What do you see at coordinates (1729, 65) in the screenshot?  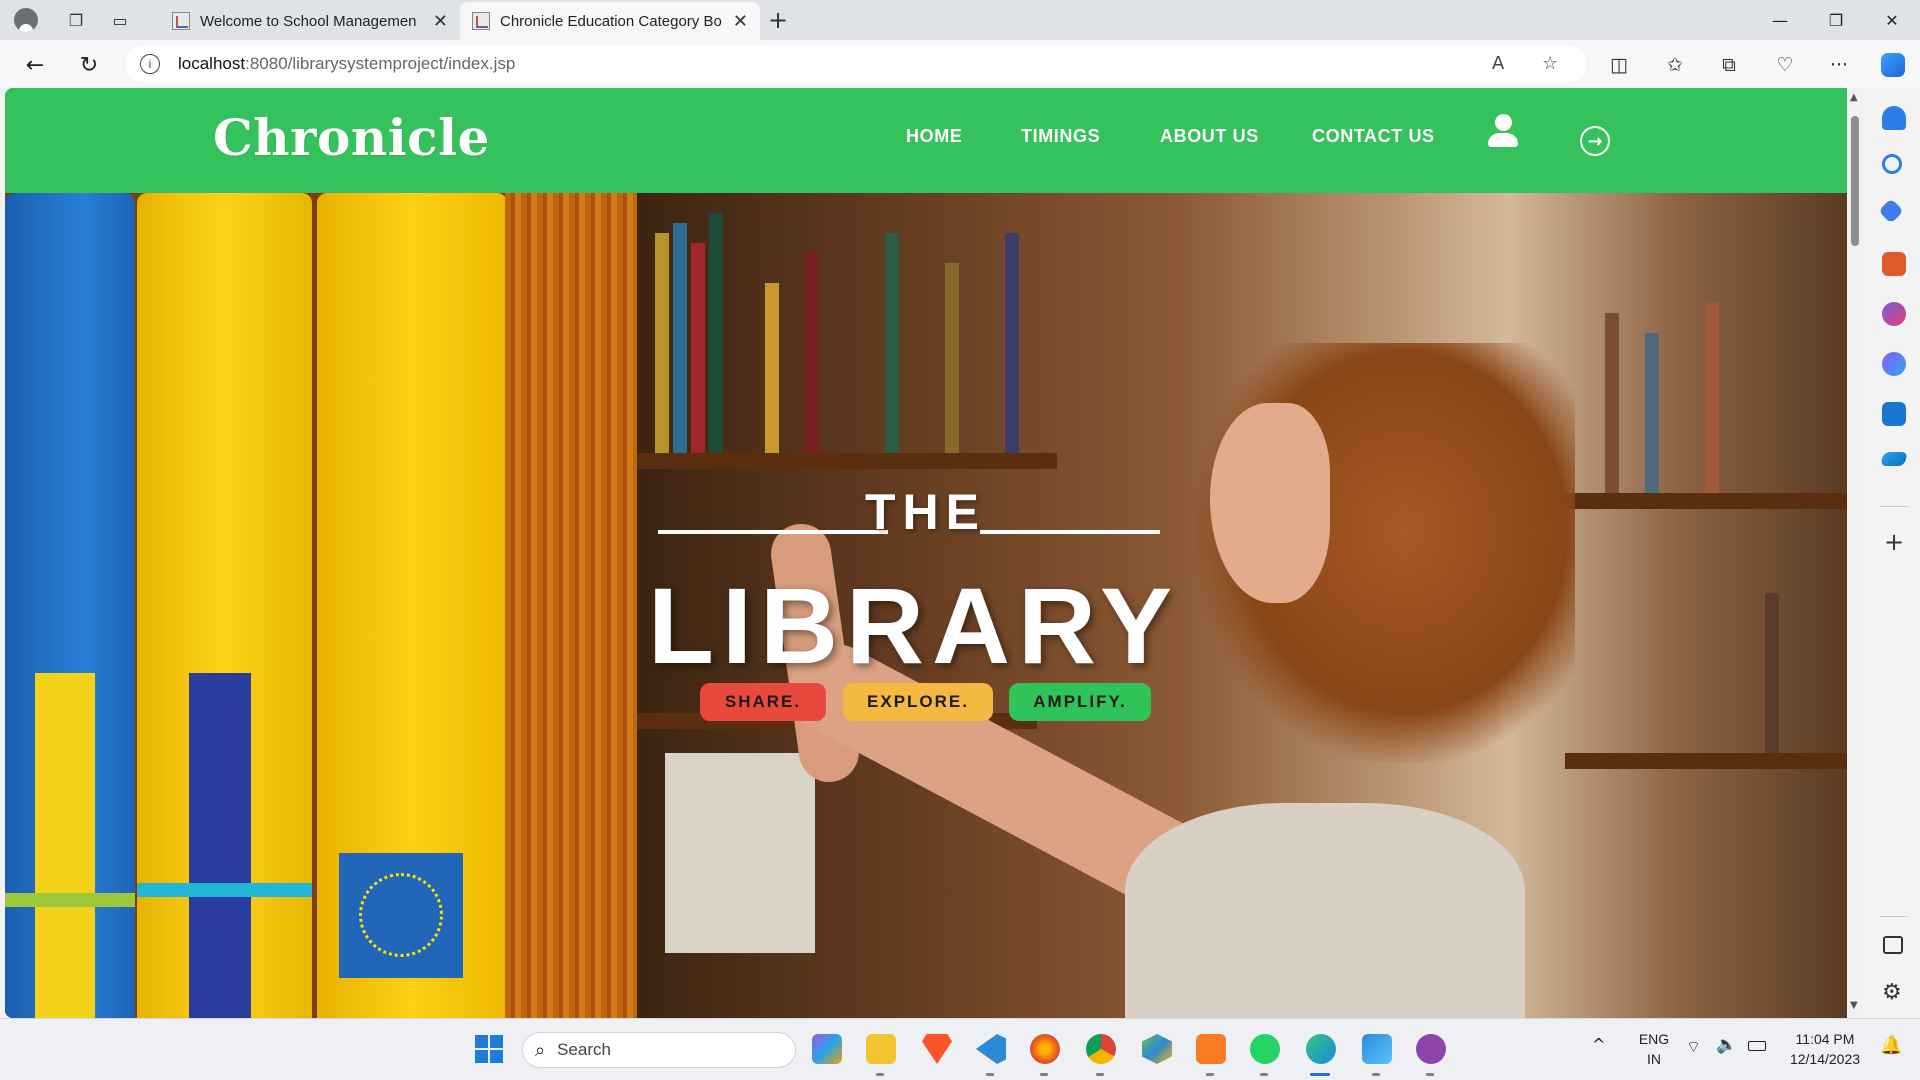 I see `collections-icon: ⧉` at bounding box center [1729, 65].